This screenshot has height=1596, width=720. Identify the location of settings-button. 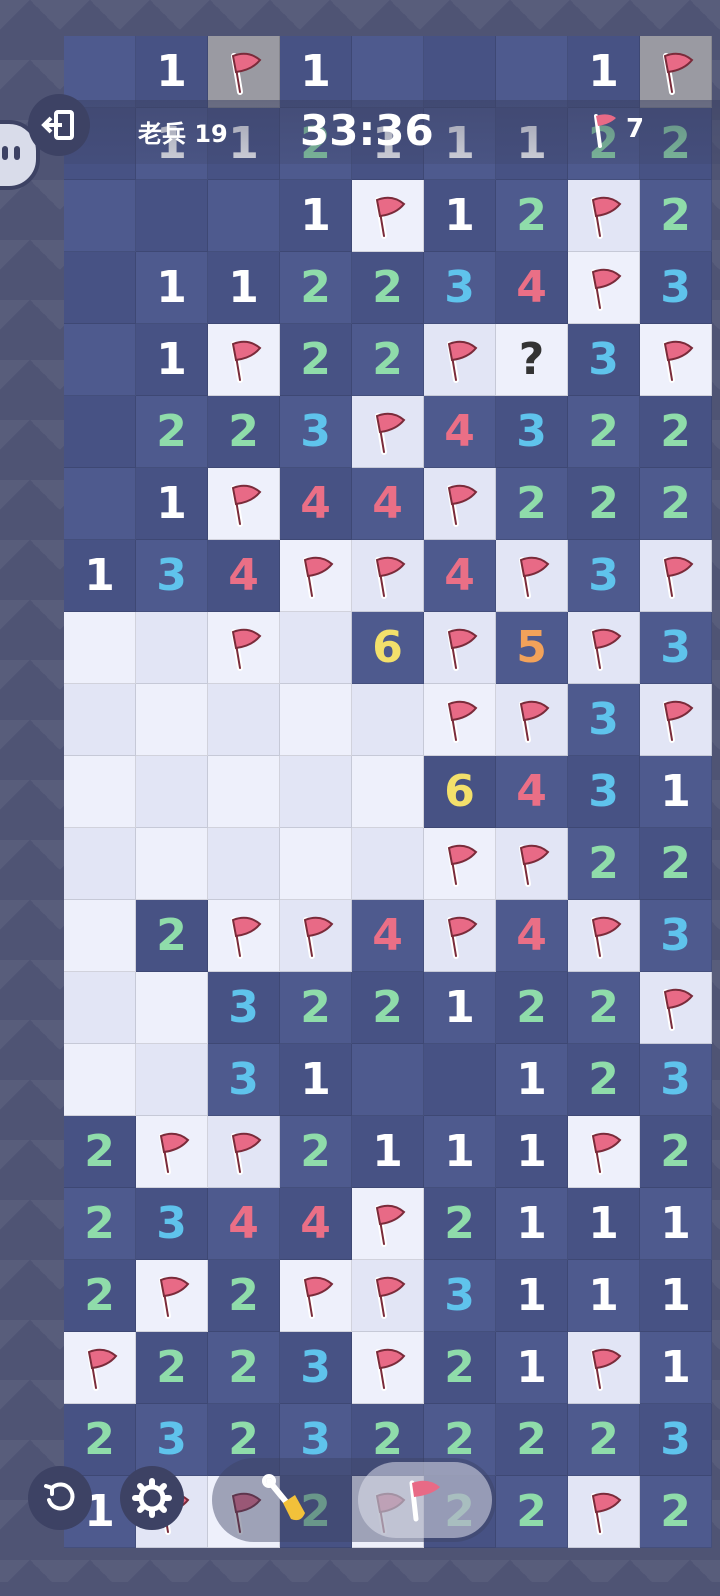
(152, 1498).